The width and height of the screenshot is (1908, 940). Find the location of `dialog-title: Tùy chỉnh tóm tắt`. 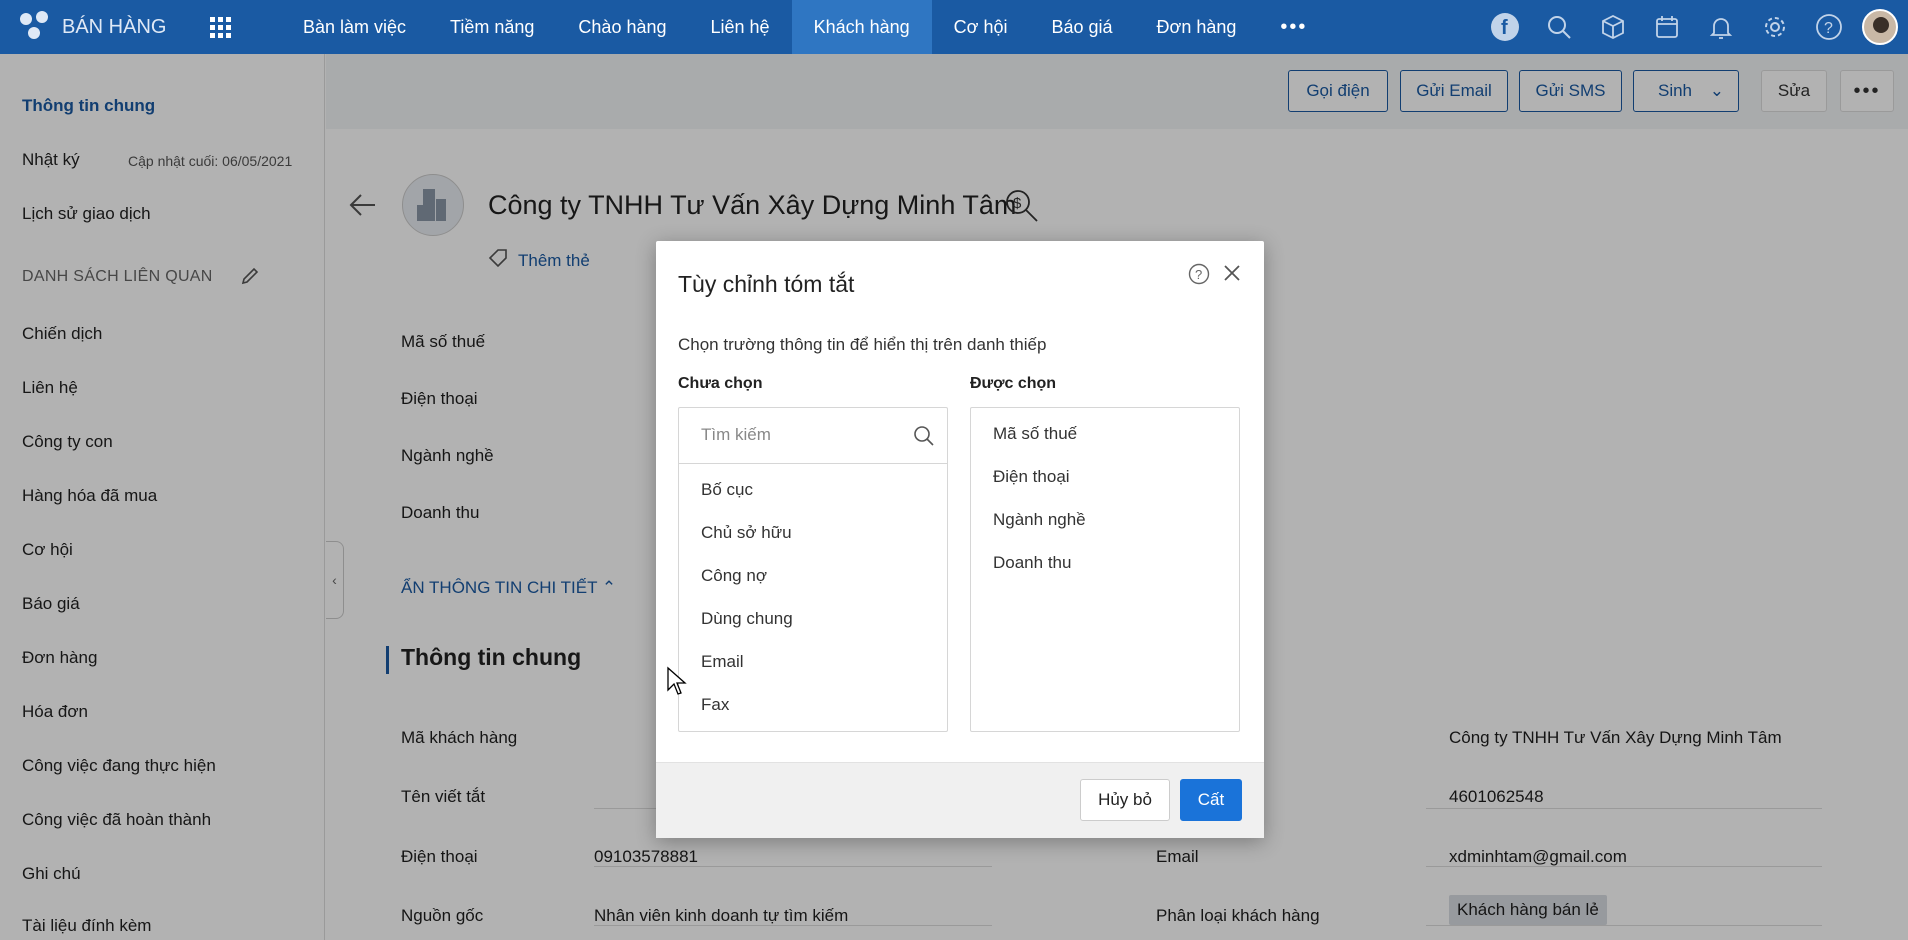

dialog-title: Tùy chỉnh tóm tắt is located at coordinates (766, 284).